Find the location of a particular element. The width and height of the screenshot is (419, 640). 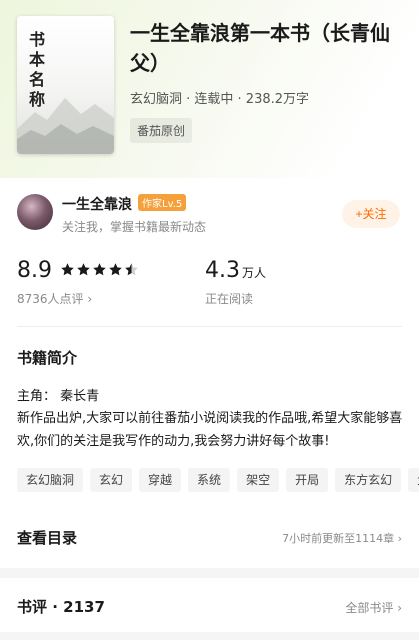

tag-item: 开局 is located at coordinates (307, 480).